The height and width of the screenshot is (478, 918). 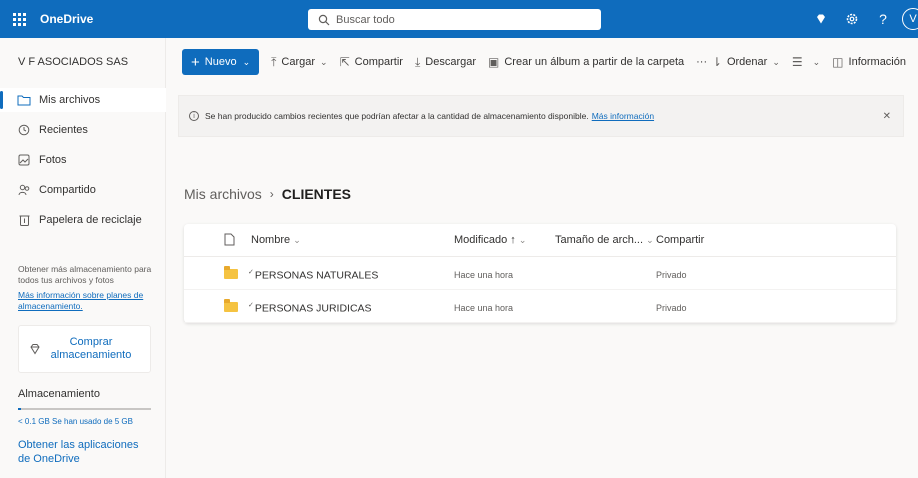 I want to click on upload-button: ⤒ Cargar ⌄, so click(x=299, y=62).